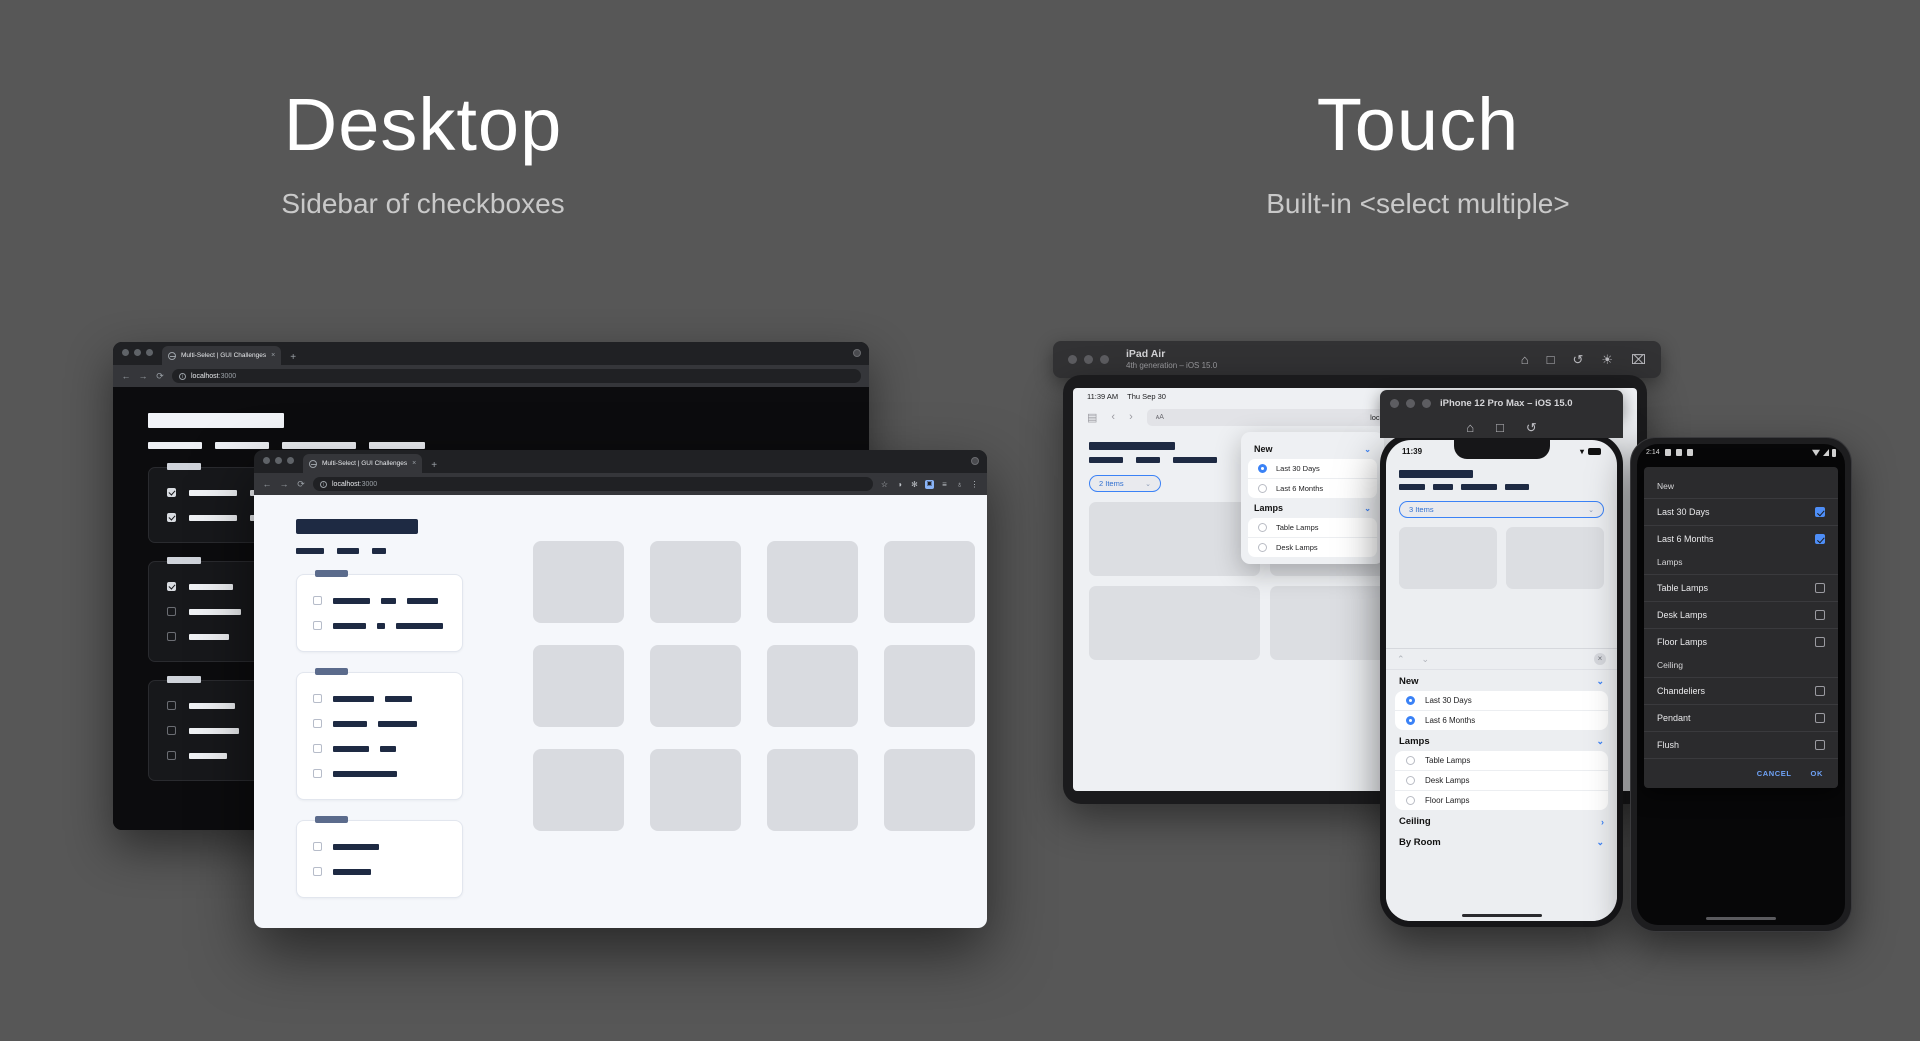  What do you see at coordinates (379, 611) in the screenshot?
I see `checkbox-group-card` at bounding box center [379, 611].